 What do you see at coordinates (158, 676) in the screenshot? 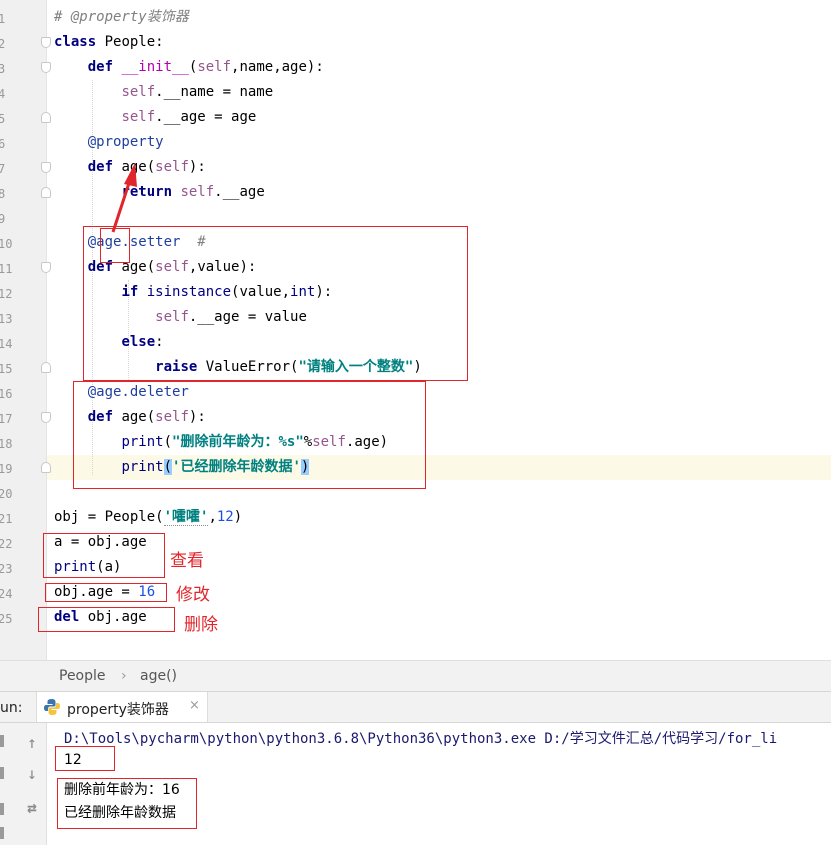
I see `breadcrumb-method: age()` at bounding box center [158, 676].